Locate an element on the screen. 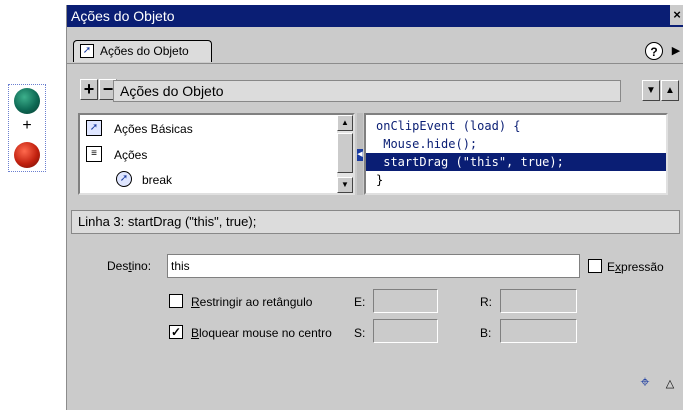 This screenshot has width=683, height=410. collapse-left-icon: ◀ is located at coordinates (360, 155).